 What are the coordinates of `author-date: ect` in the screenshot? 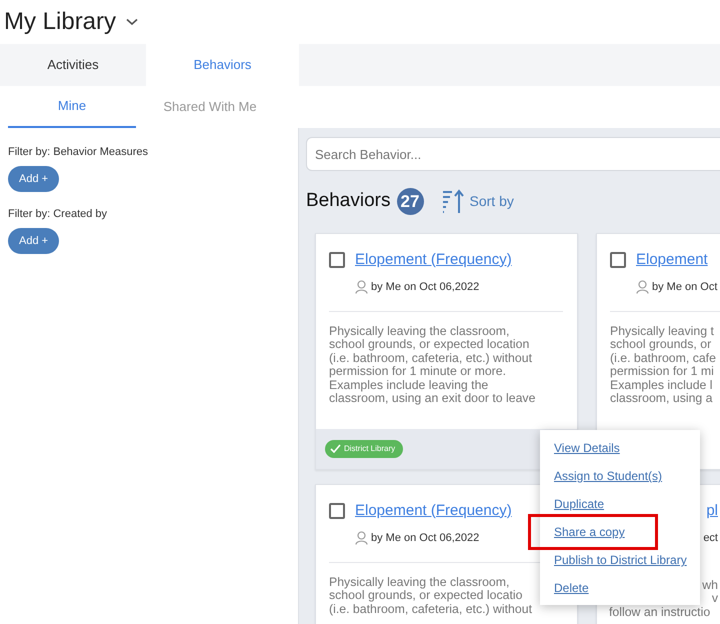 It's located at (710, 538).